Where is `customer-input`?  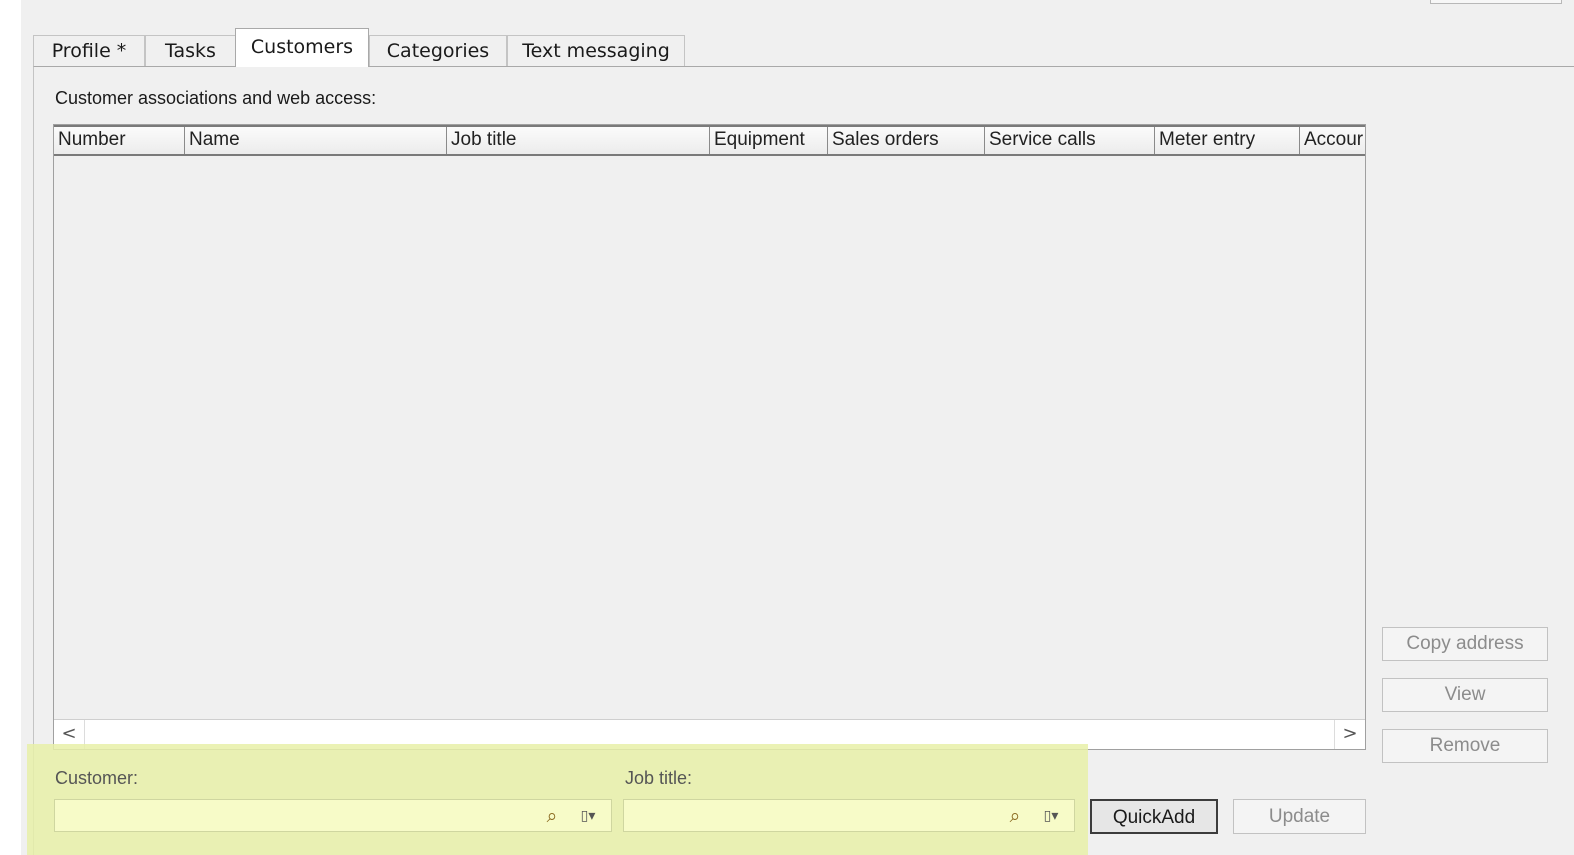 customer-input is located at coordinates (295, 815).